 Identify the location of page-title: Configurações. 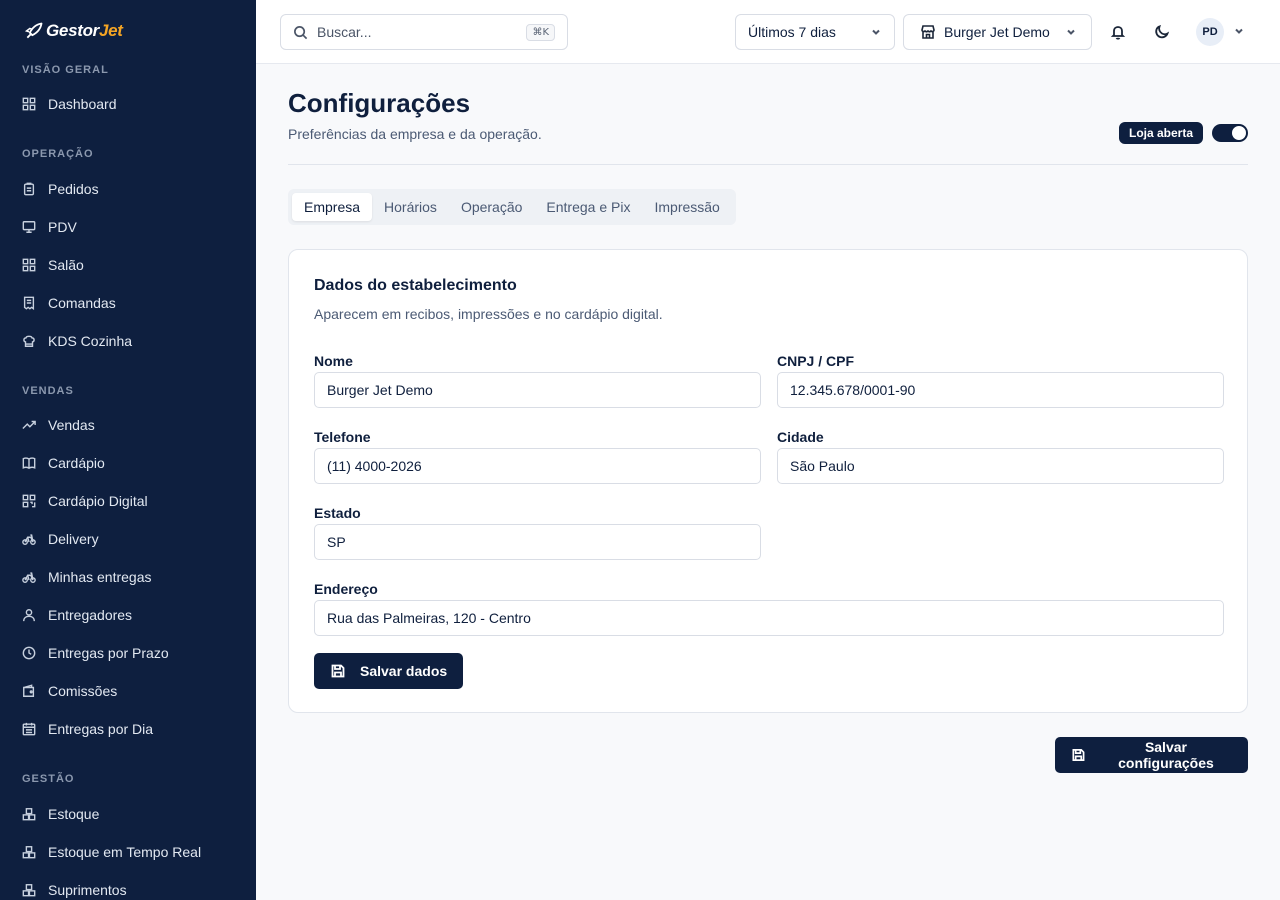
(379, 103).